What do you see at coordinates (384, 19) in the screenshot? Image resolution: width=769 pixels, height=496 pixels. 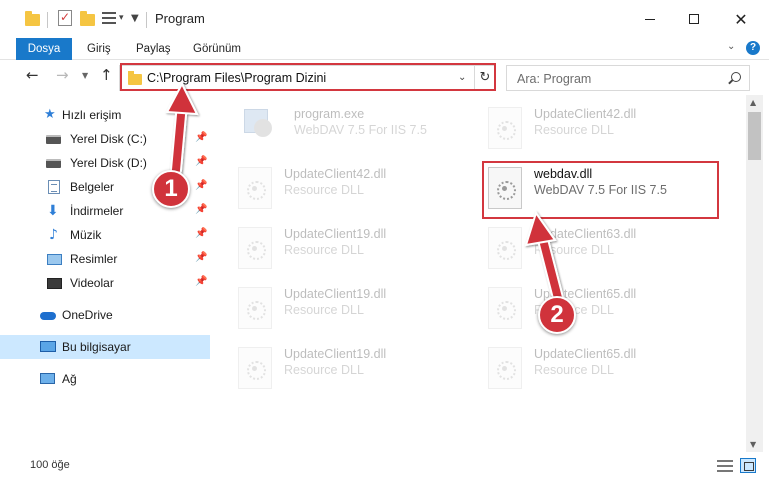 I see `title-bar: ▾ ▼ Program ✕` at bounding box center [384, 19].